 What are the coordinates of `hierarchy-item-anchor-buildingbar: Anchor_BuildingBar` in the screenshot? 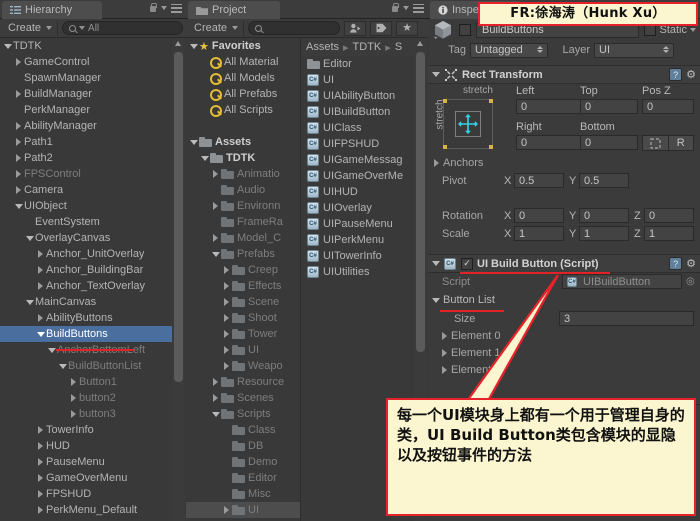 It's located at (86, 270).